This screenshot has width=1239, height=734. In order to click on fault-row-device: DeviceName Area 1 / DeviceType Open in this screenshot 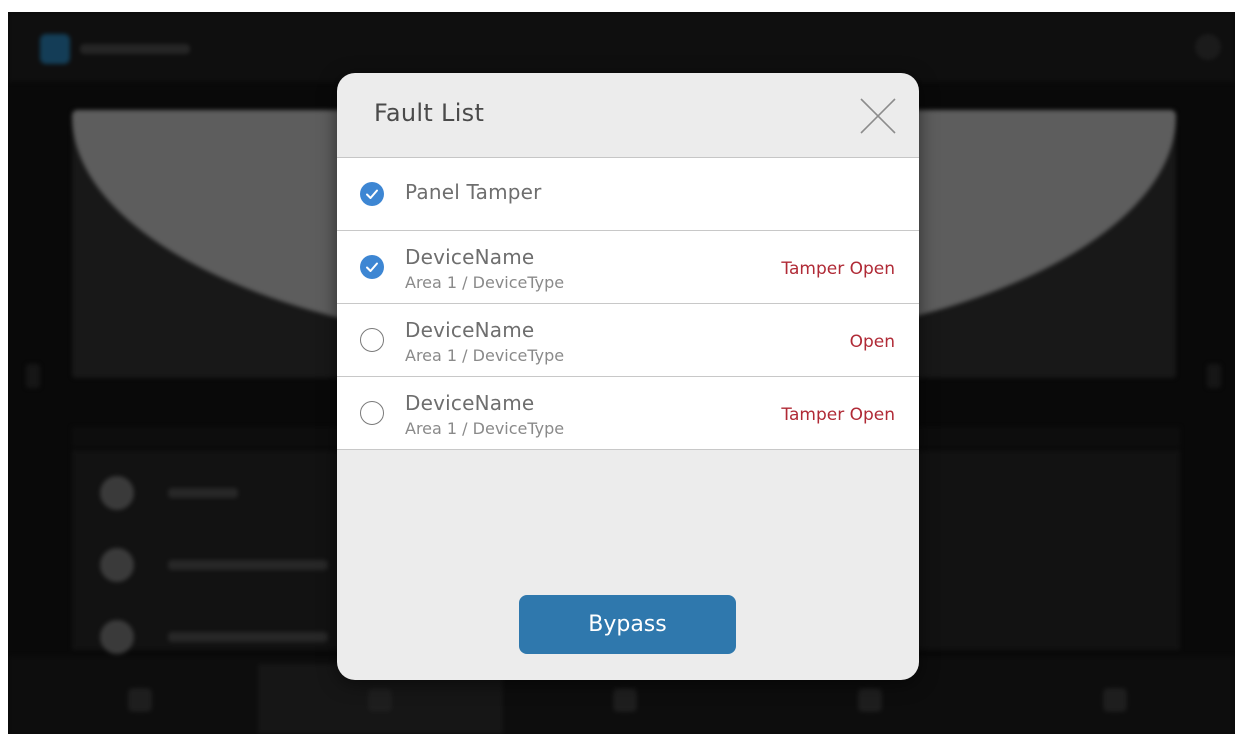, I will do `click(628, 340)`.